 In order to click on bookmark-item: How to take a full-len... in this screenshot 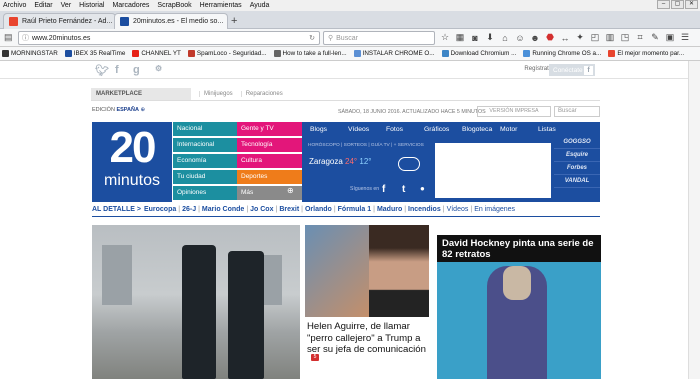, I will do `click(310, 53)`.